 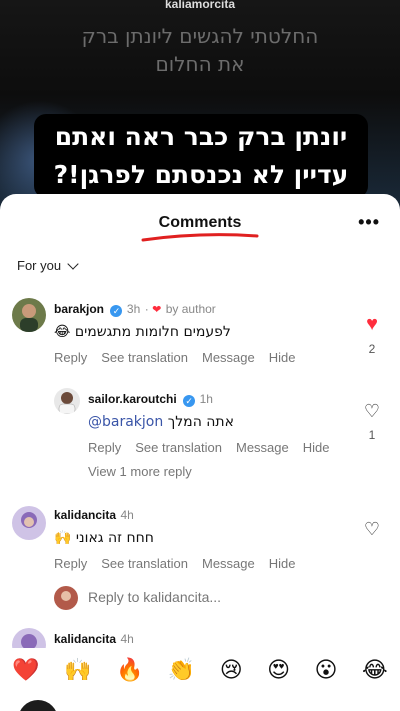 What do you see at coordinates (152, 332) in the screenshot?
I see `comment-text: לפעמים חלומות מתגשמים` at bounding box center [152, 332].